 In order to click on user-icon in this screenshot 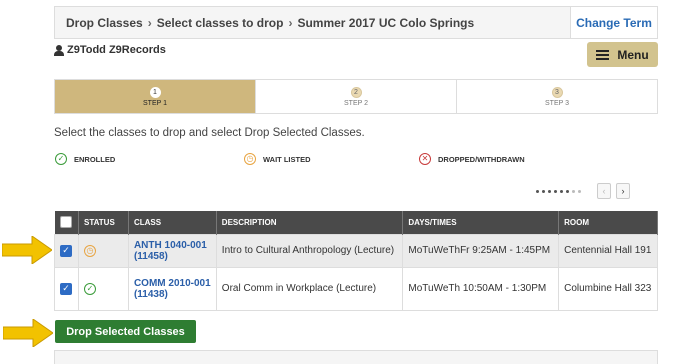, I will do `click(59, 50)`.